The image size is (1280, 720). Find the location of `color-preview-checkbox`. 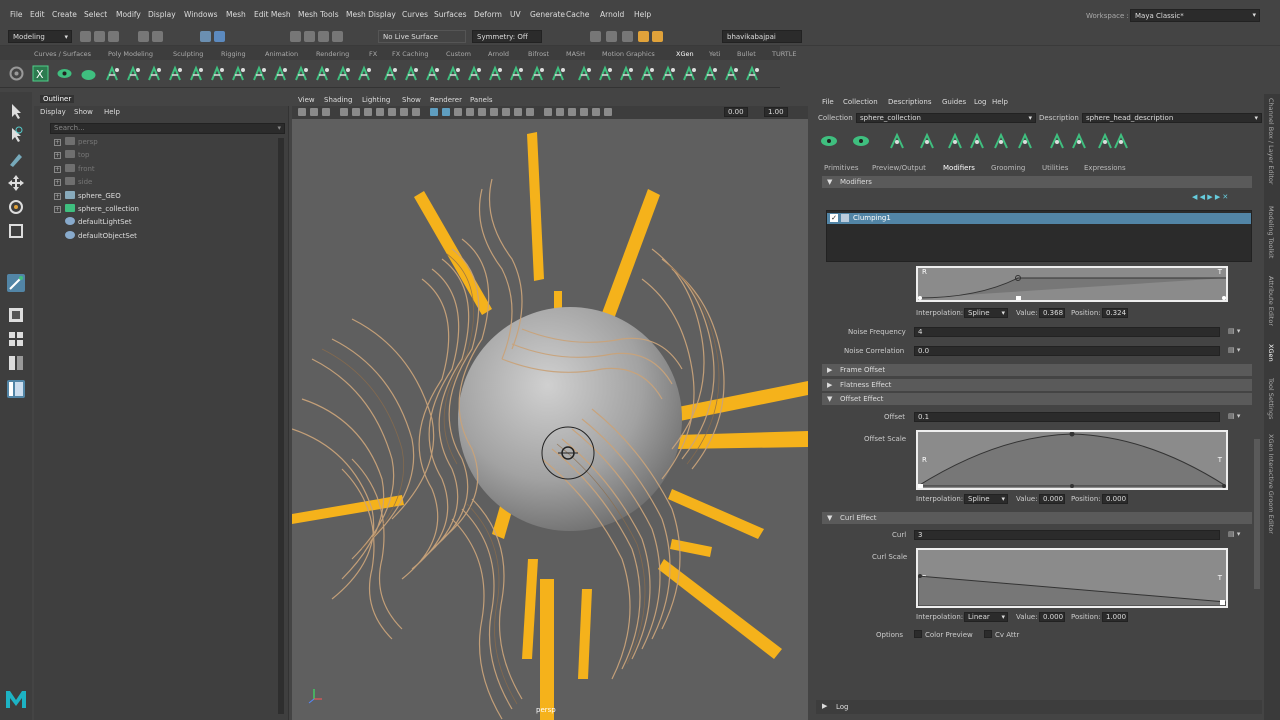

color-preview-checkbox is located at coordinates (918, 634).